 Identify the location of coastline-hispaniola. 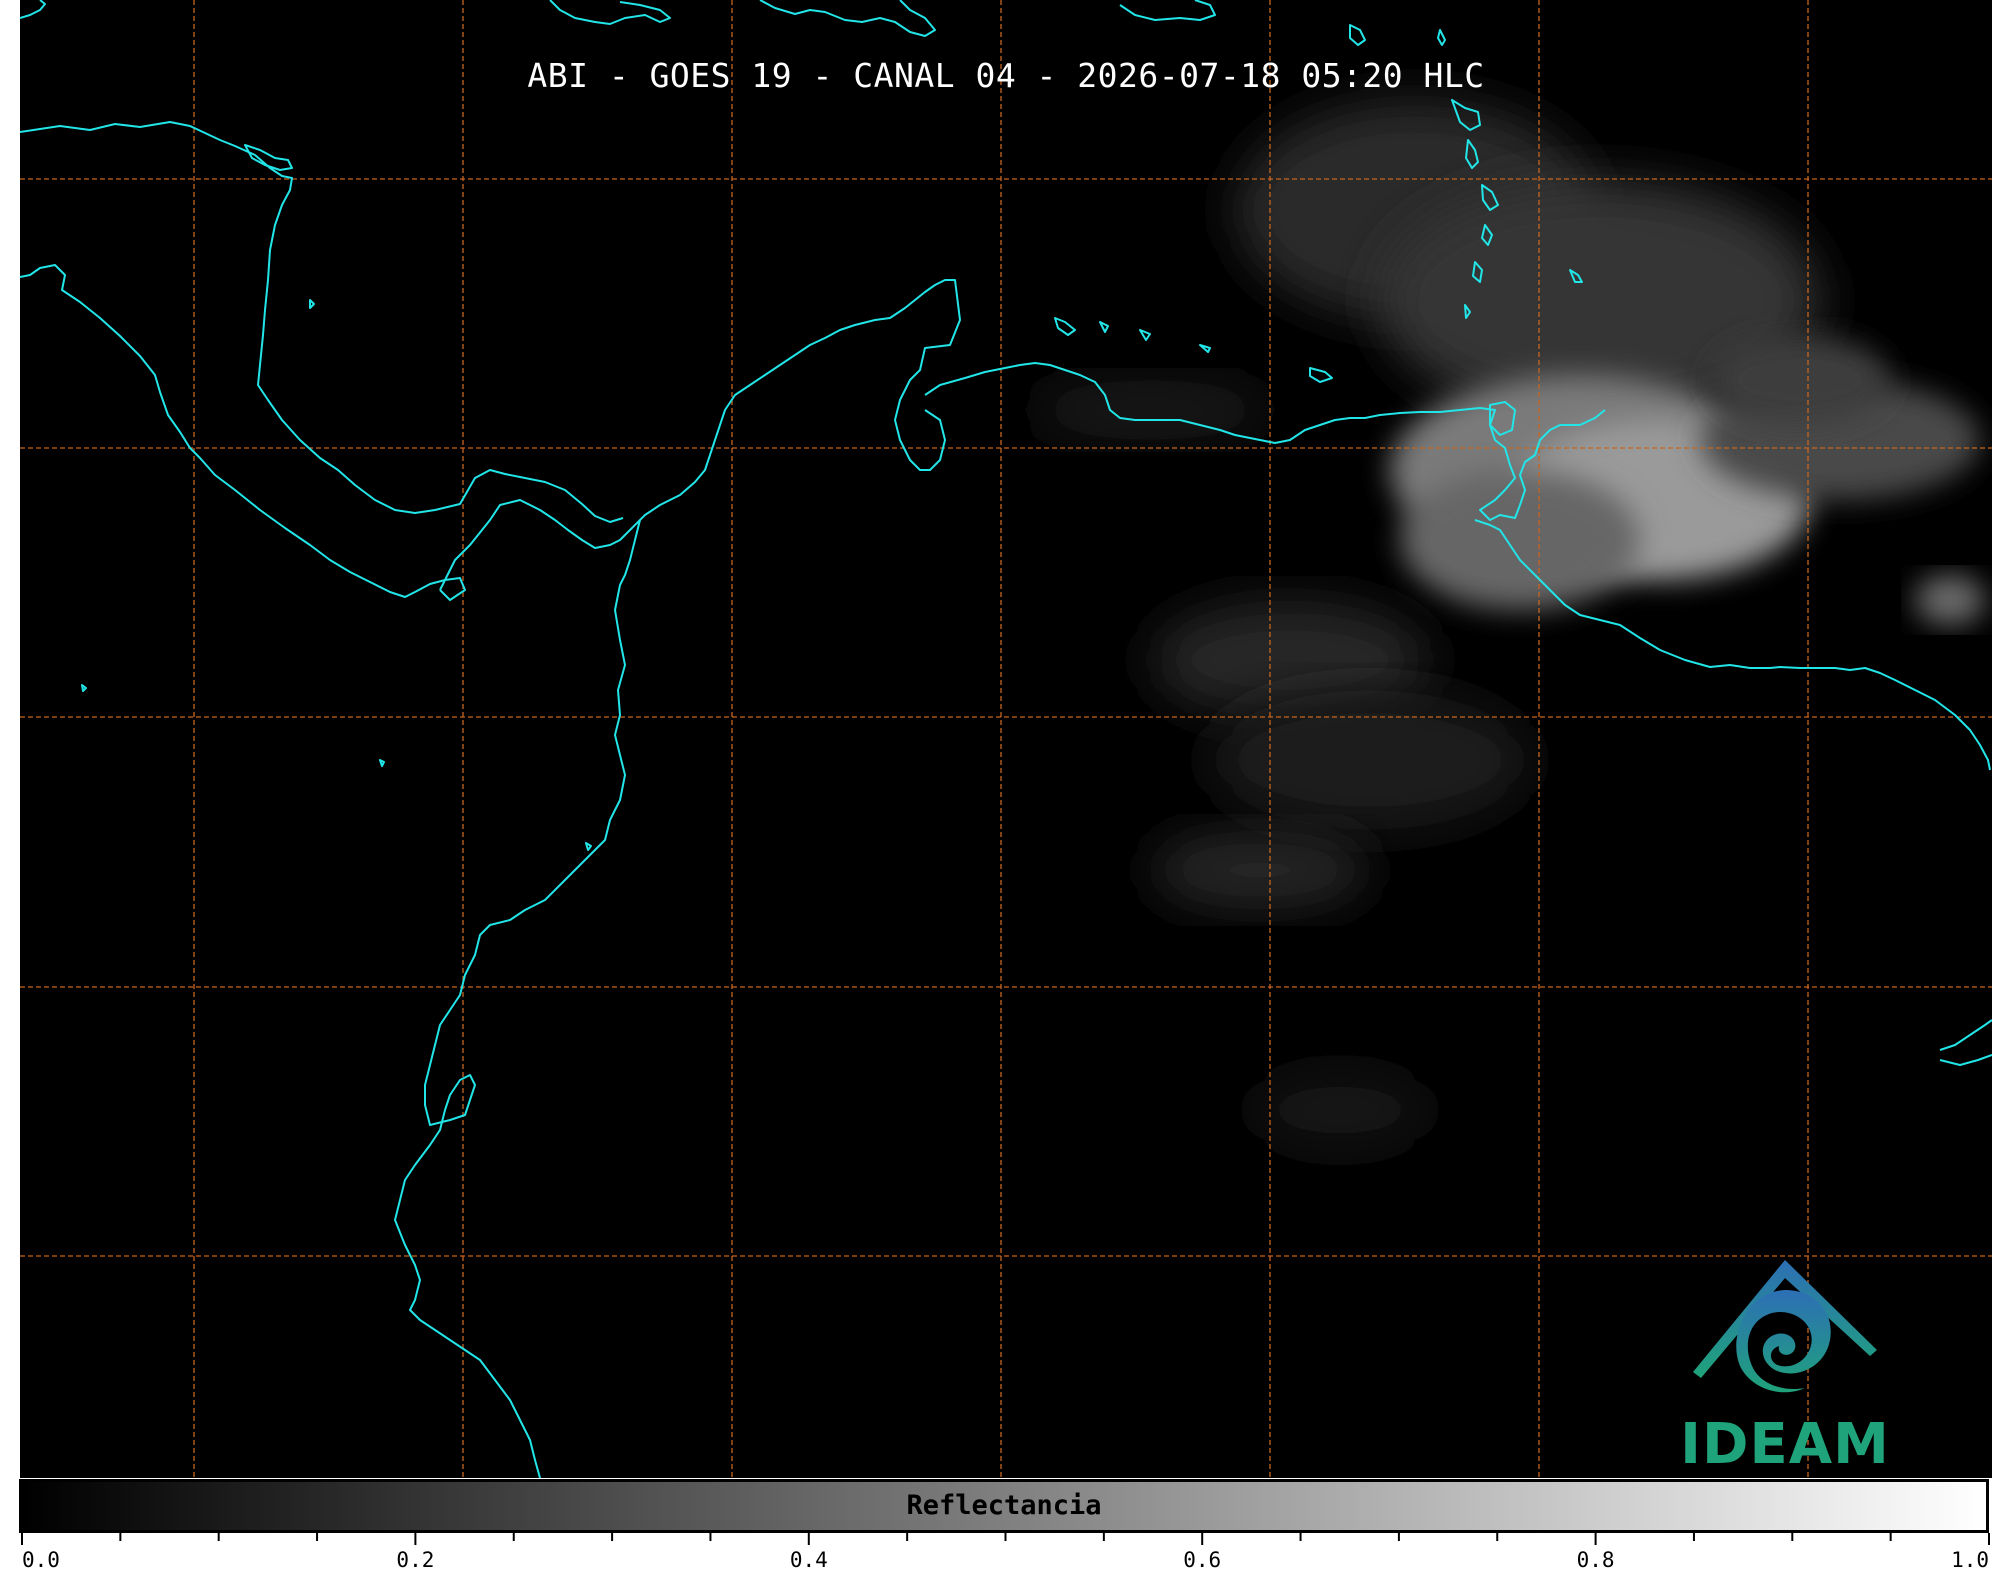
(847, 18).